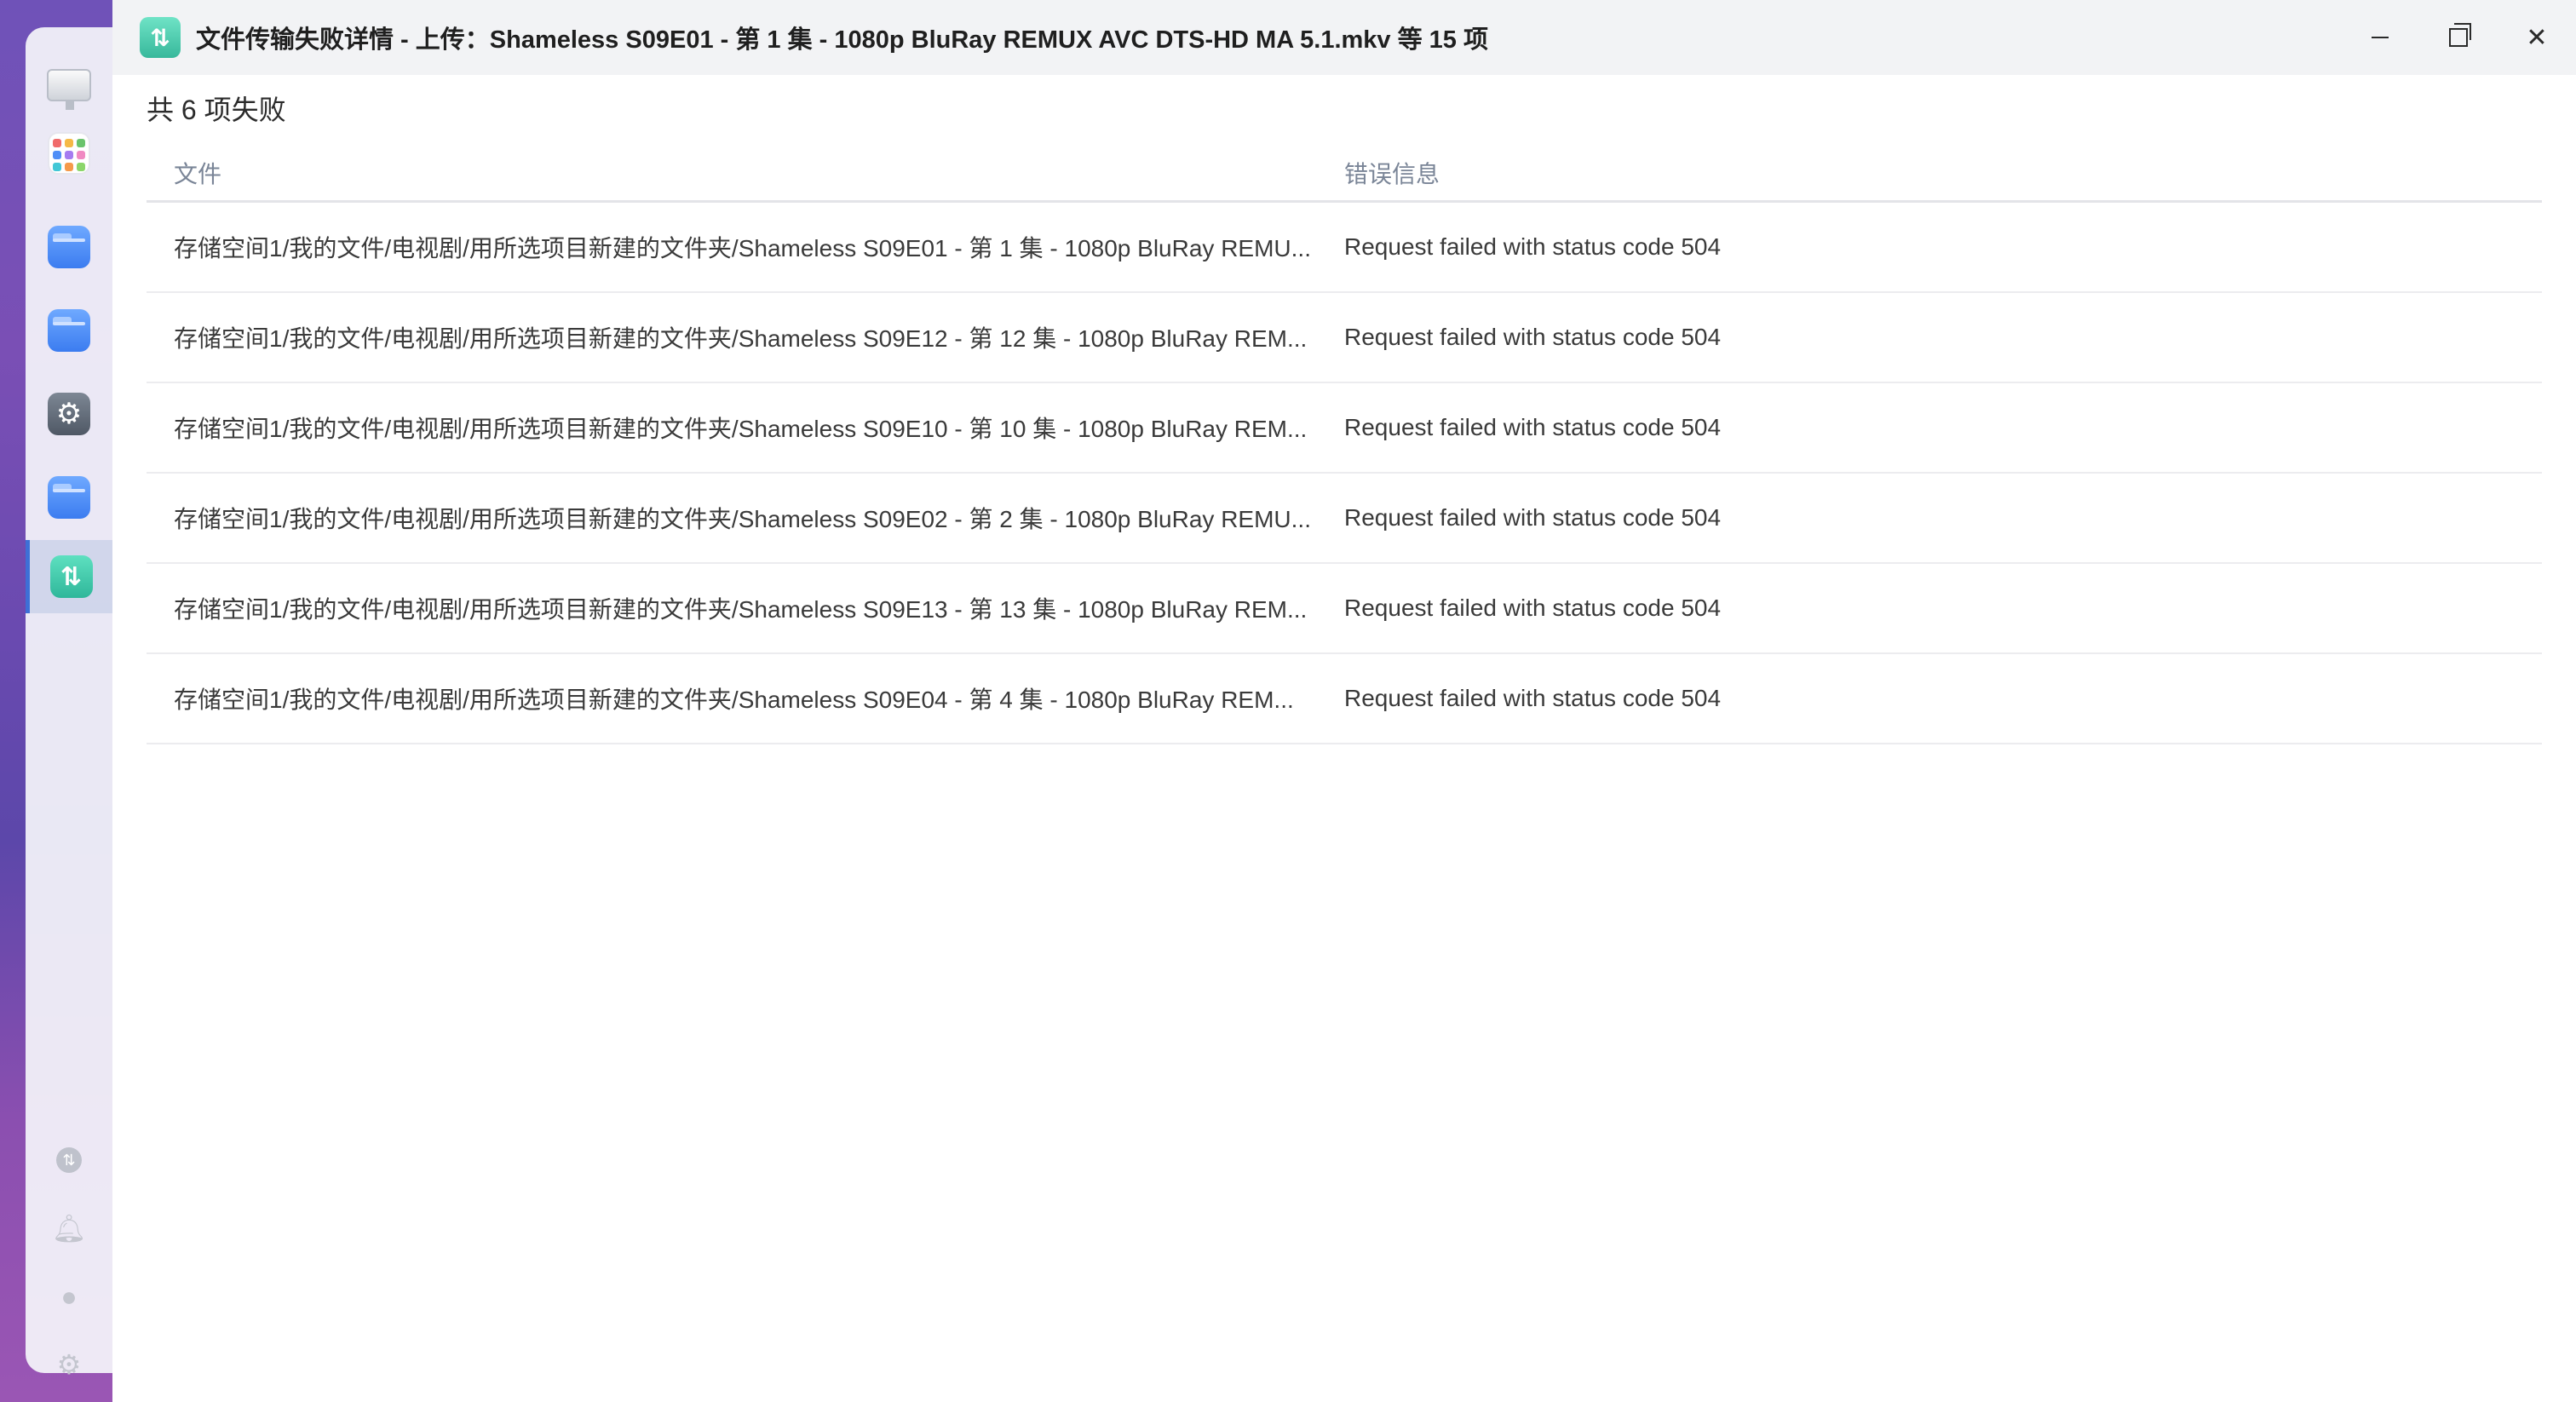 This screenshot has height=1402, width=2576. What do you see at coordinates (1392, 173) in the screenshot?
I see `column-header-error: 错误信息` at bounding box center [1392, 173].